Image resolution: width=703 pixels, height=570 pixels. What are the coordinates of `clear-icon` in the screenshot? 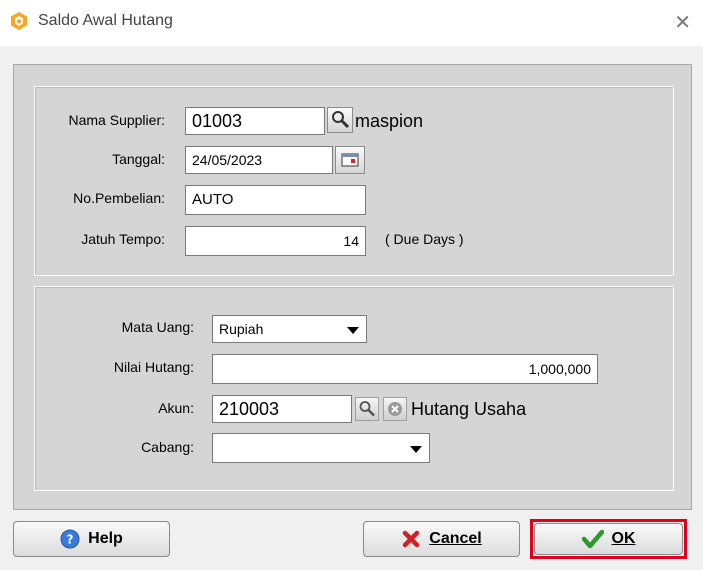 It's located at (395, 409).